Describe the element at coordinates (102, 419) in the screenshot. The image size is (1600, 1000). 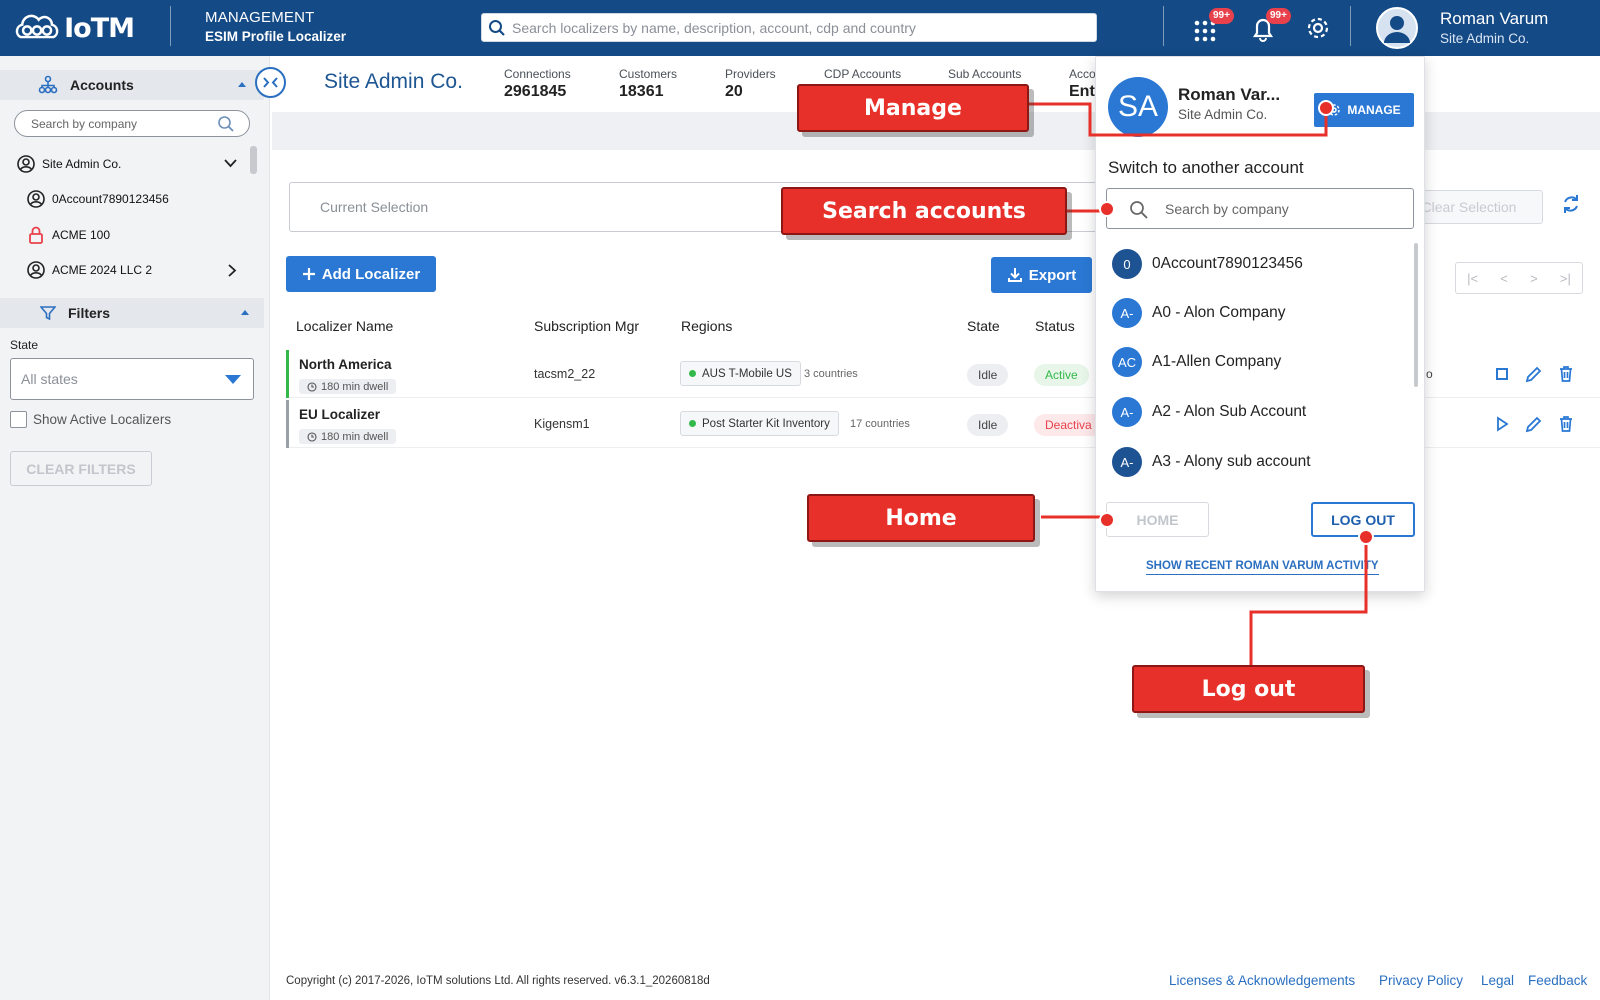
I see `show-active-label: Show Active Localizers` at that location.